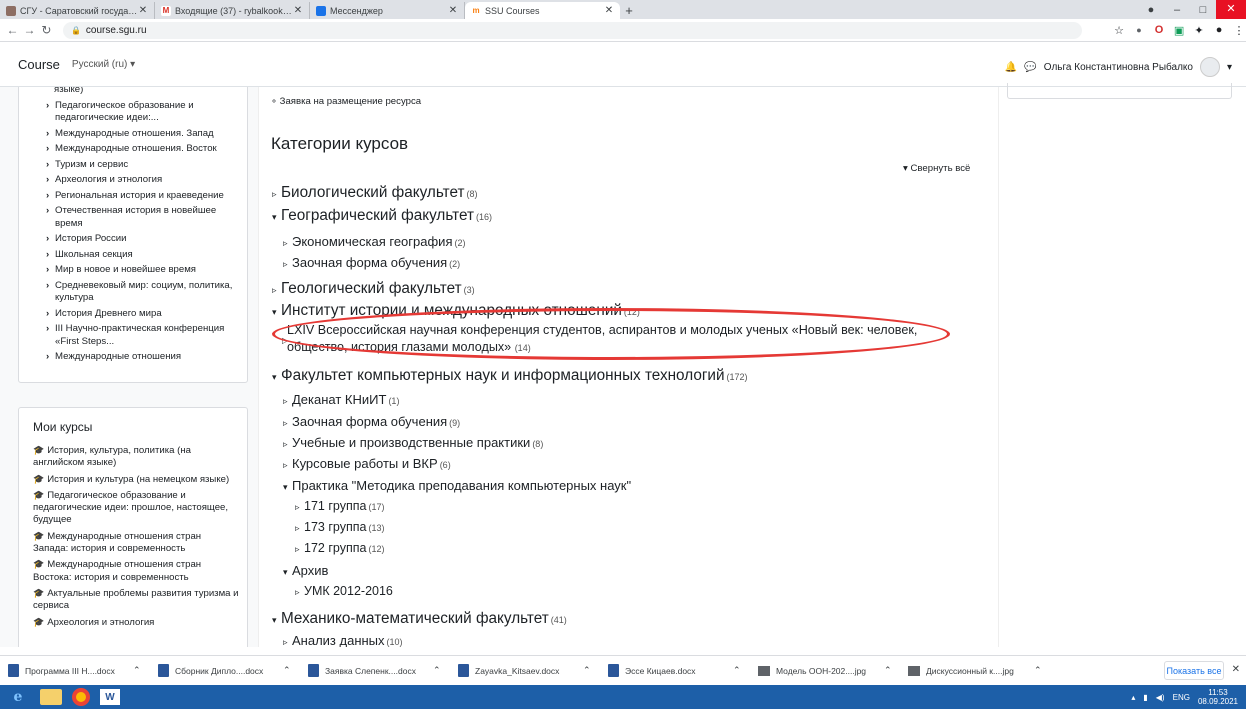 This screenshot has height=709, width=1246. What do you see at coordinates (542, 10) in the screenshot?
I see `browser-tab-ssu-courses: m SSU Courses ✕` at bounding box center [542, 10].